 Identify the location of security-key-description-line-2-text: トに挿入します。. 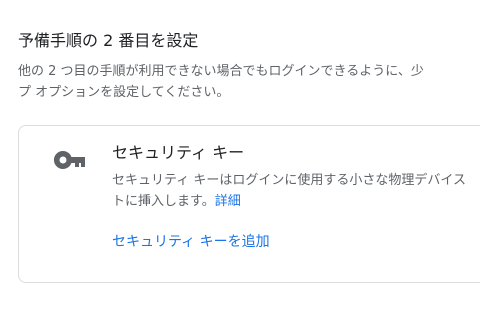
(163, 201).